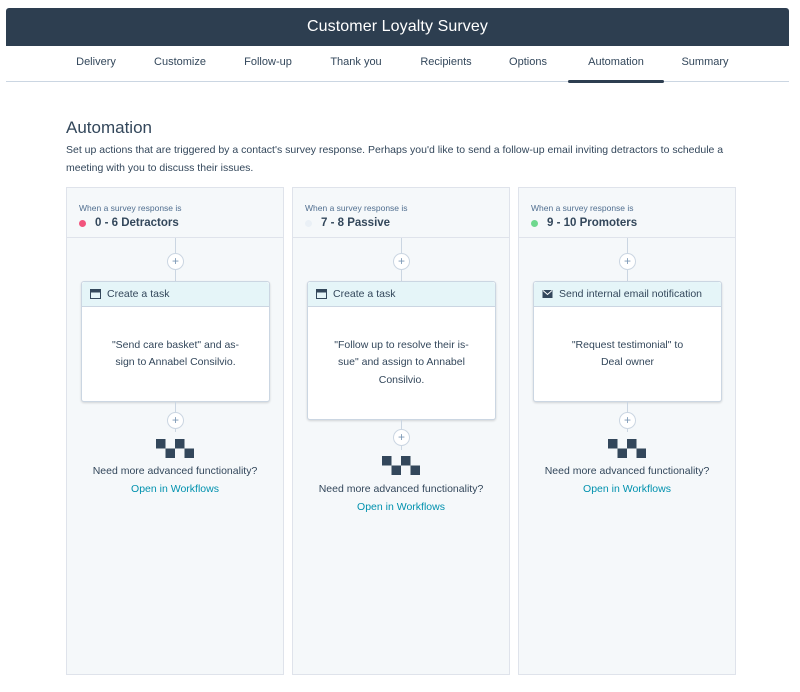 The width and height of the screenshot is (800, 692). What do you see at coordinates (528, 64) in the screenshot?
I see `tab-options: Options` at bounding box center [528, 64].